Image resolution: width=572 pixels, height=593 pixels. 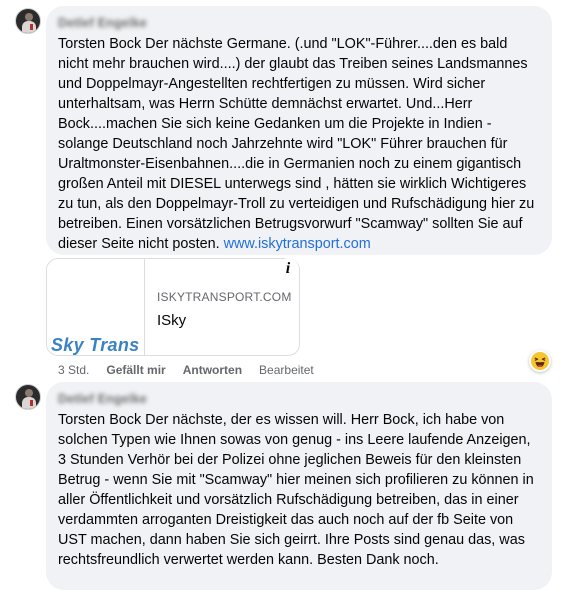 I want to click on reply-button: Antworten, so click(x=212, y=370).